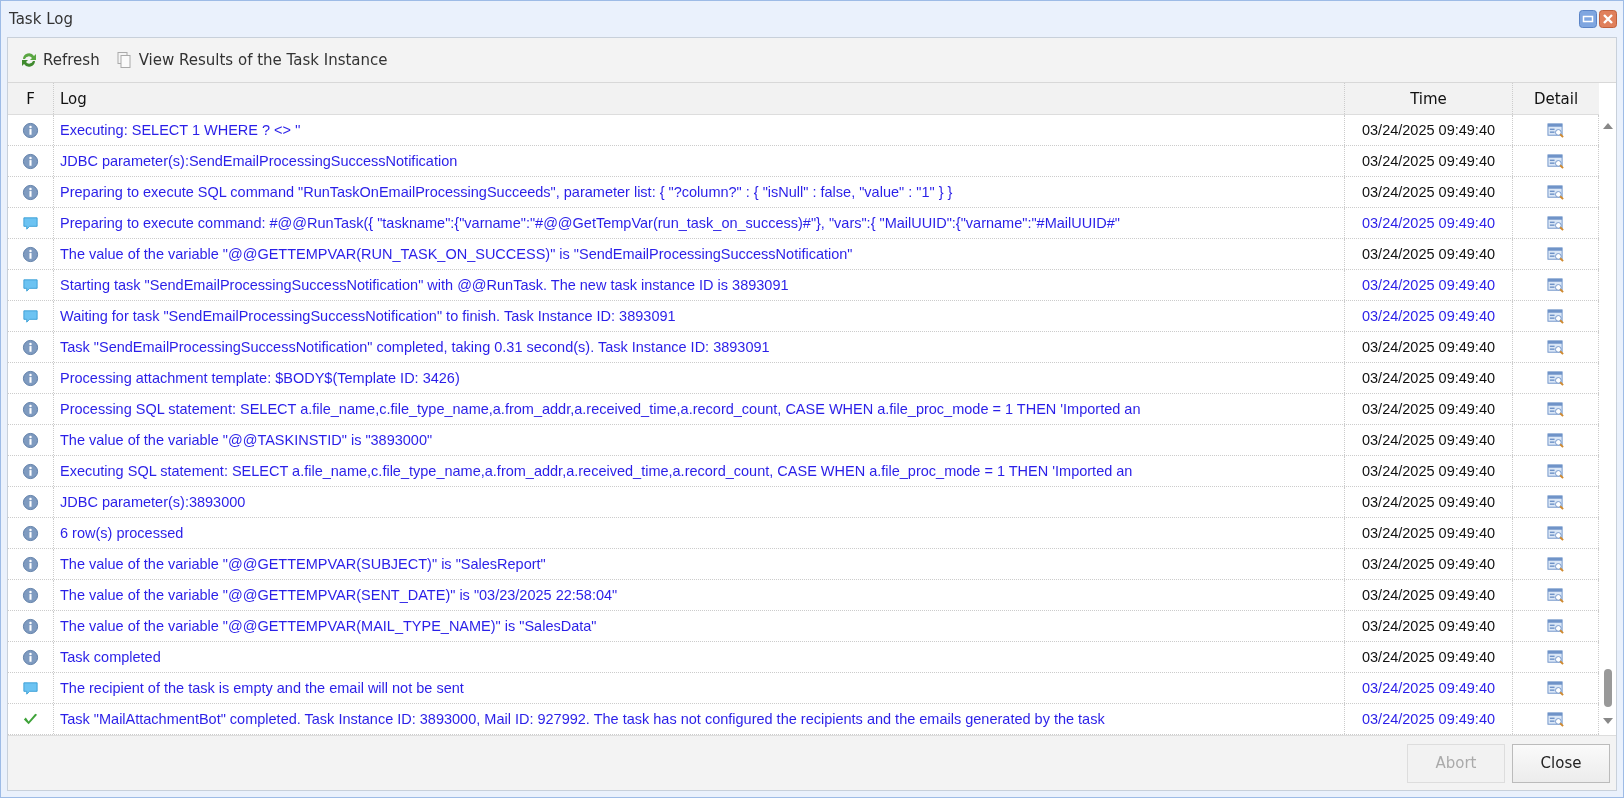  Describe the element at coordinates (29, 60) in the screenshot. I see `refresh-icon` at that location.